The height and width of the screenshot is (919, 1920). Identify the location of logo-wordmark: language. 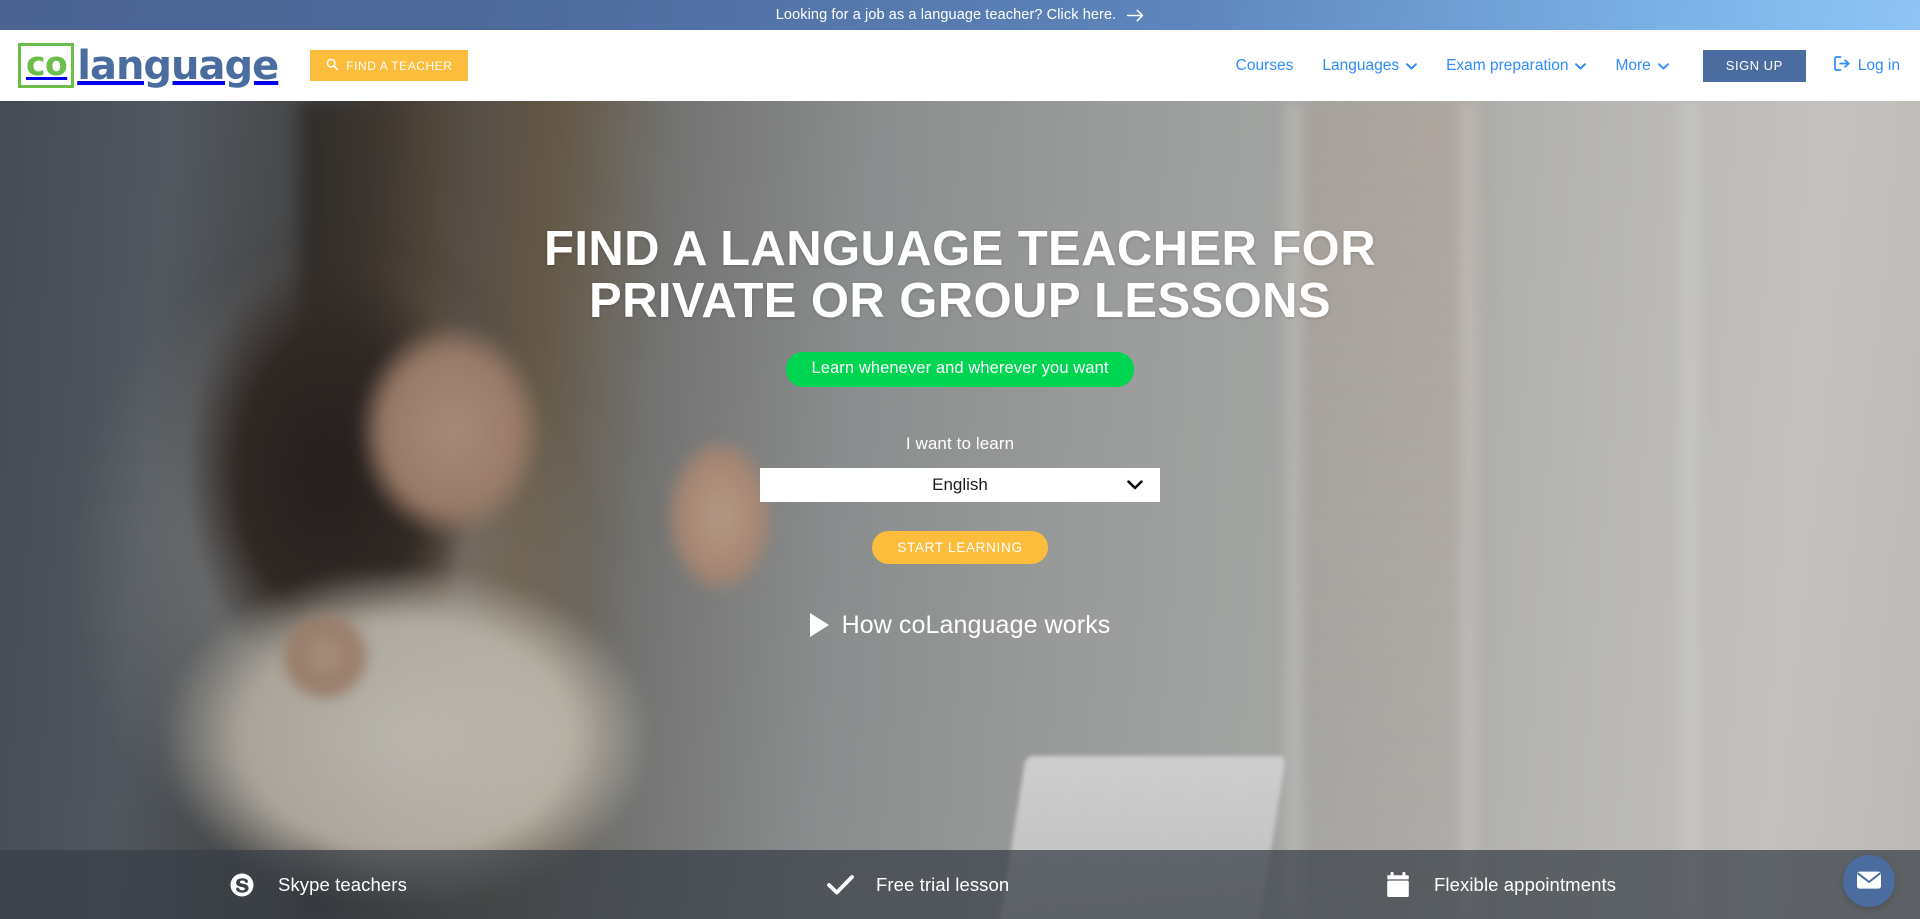
(178, 65).